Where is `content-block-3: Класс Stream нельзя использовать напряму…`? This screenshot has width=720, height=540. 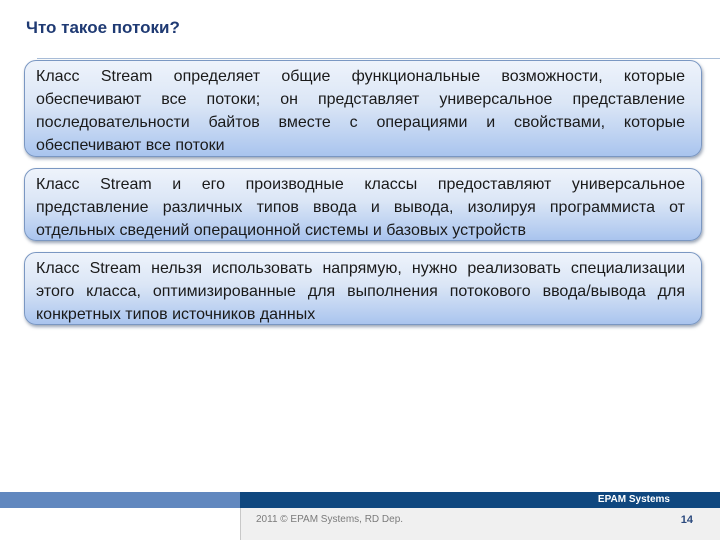 content-block-3: Класс Stream нельзя использовать напряму… is located at coordinates (363, 288).